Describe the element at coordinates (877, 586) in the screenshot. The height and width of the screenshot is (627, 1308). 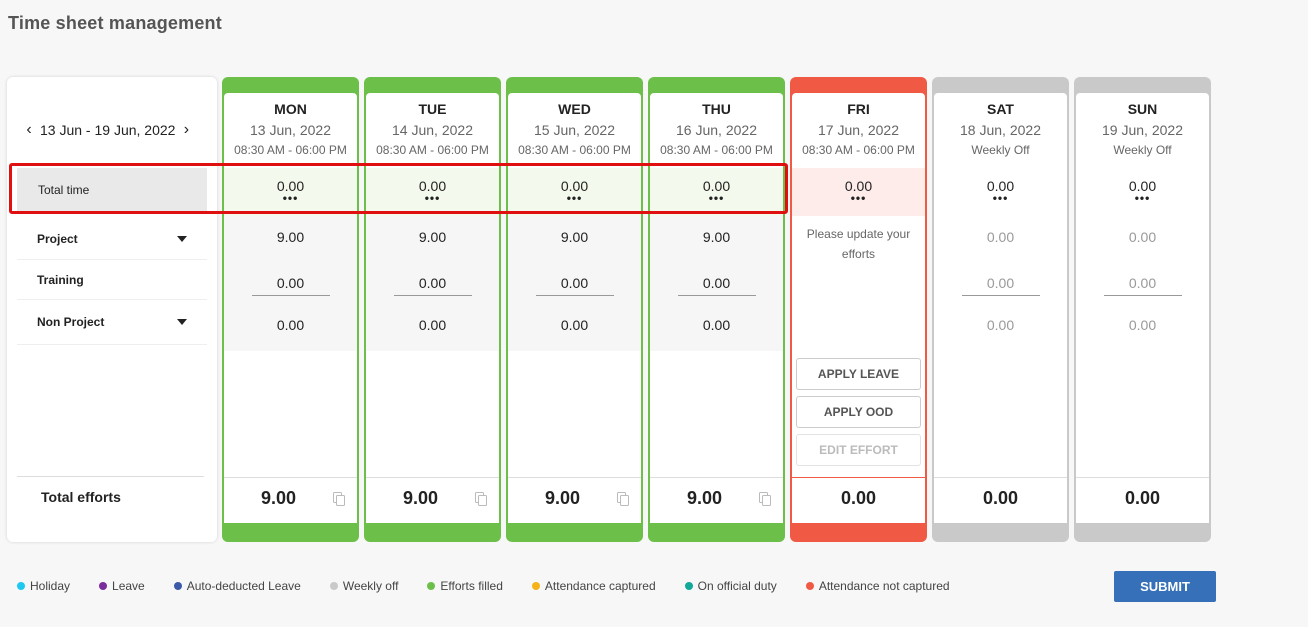
I see `legend-item-attendance-not-captured: Attendance not captured` at that location.